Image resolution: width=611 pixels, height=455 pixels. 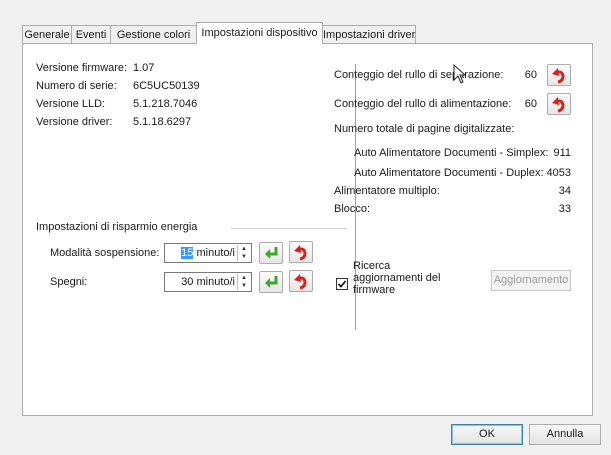 What do you see at coordinates (91, 34) in the screenshot?
I see `tab-events: Eventi` at bounding box center [91, 34].